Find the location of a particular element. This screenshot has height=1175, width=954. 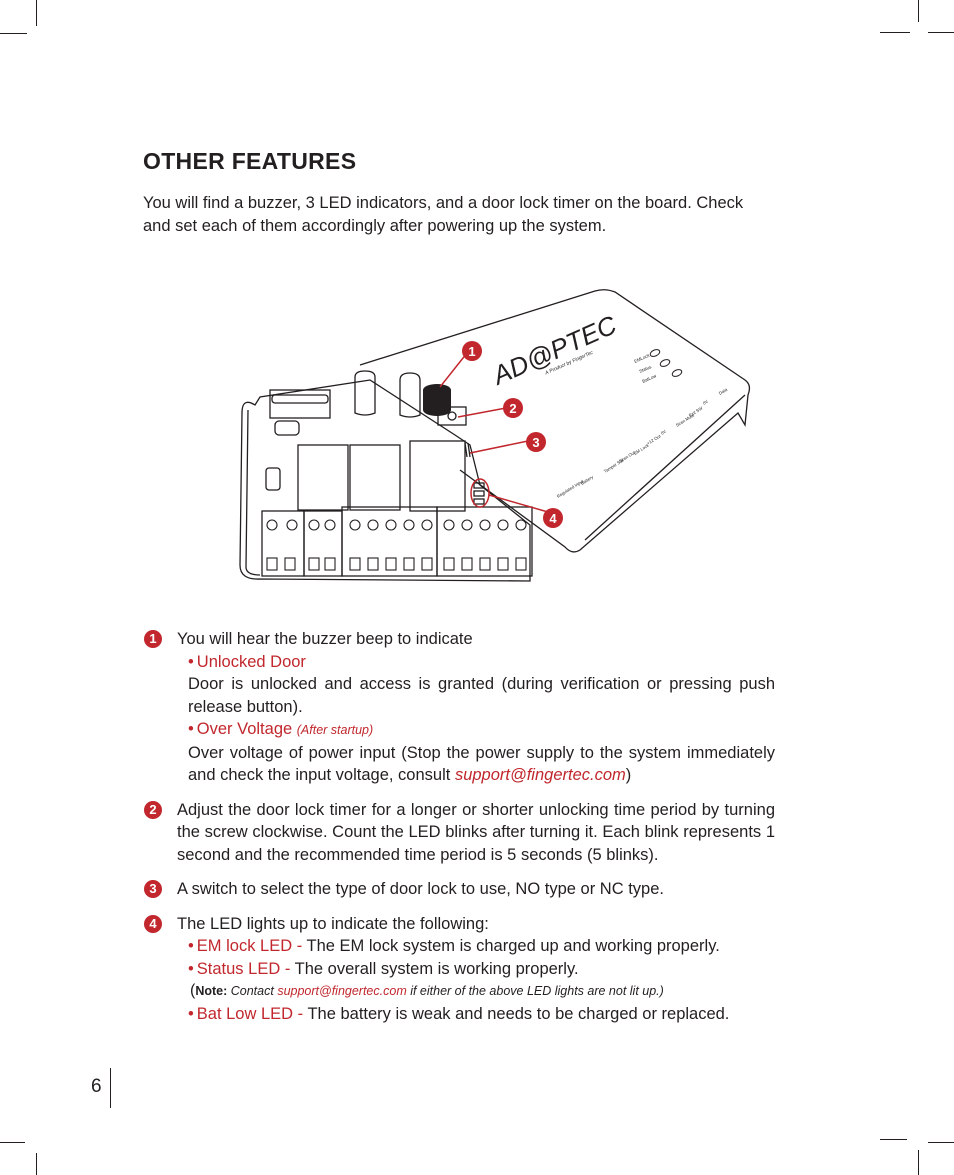

led-desc: The overall system is working properly. is located at coordinates (436, 968).